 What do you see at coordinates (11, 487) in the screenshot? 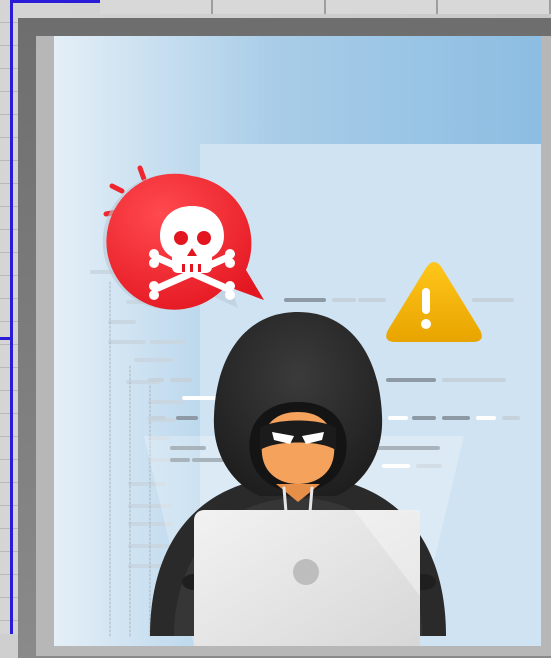
I see `selection-edge` at bounding box center [11, 487].